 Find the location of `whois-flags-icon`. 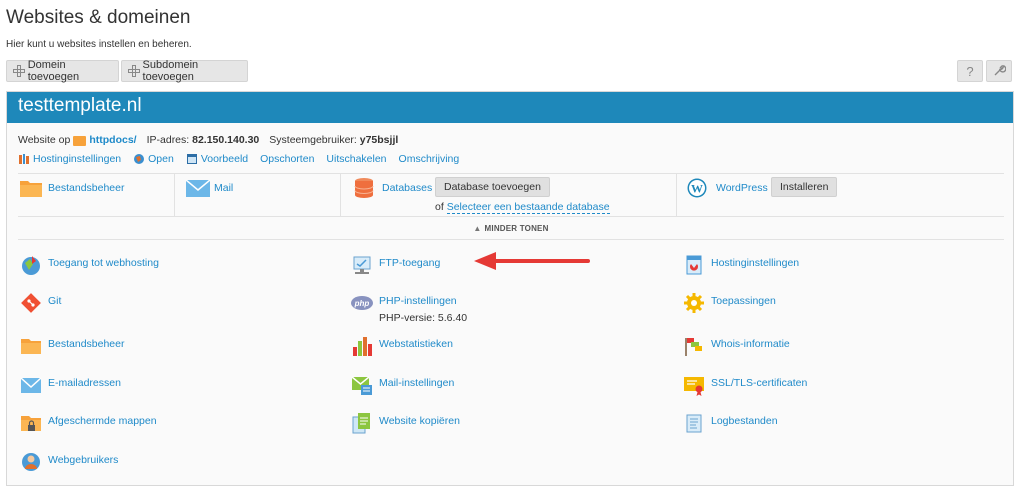

whois-flags-icon is located at coordinates (693, 347).